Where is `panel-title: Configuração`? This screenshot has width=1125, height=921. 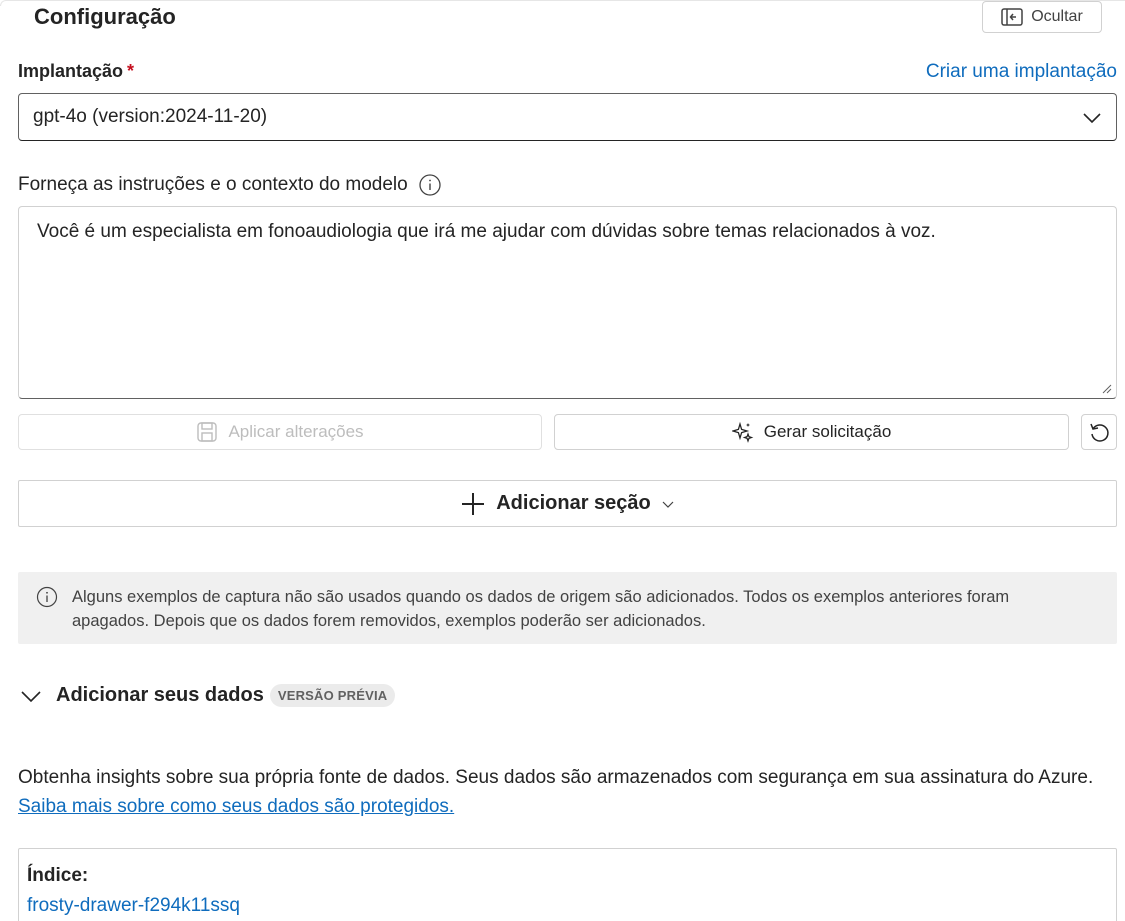 panel-title: Configuração is located at coordinates (105, 16).